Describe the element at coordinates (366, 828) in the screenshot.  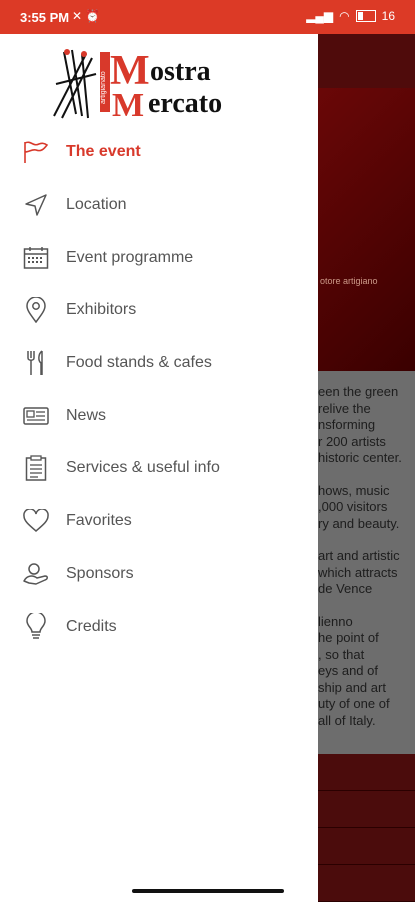
I see `background-list` at that location.